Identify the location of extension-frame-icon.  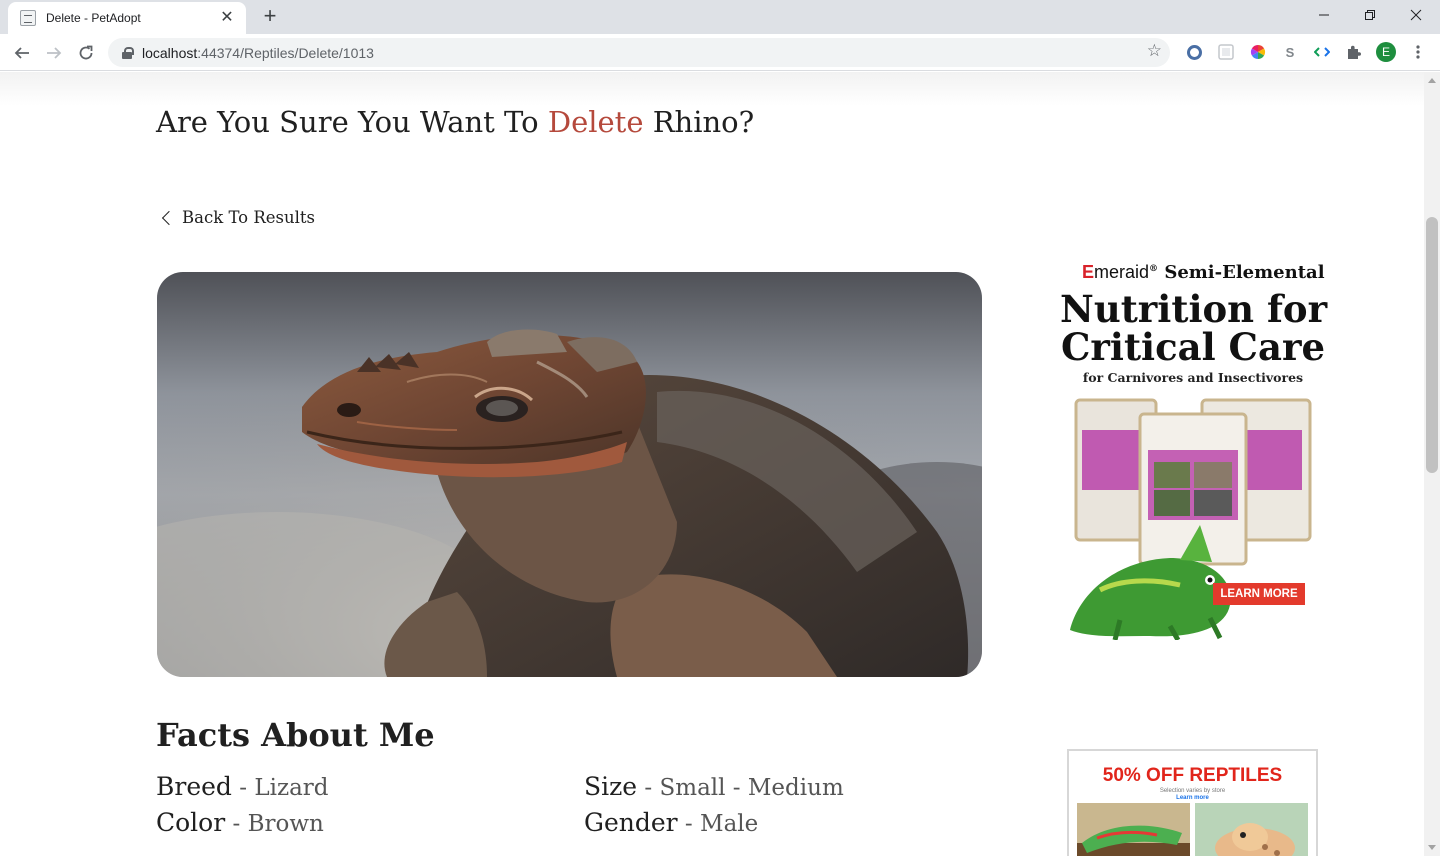
(1226, 52).